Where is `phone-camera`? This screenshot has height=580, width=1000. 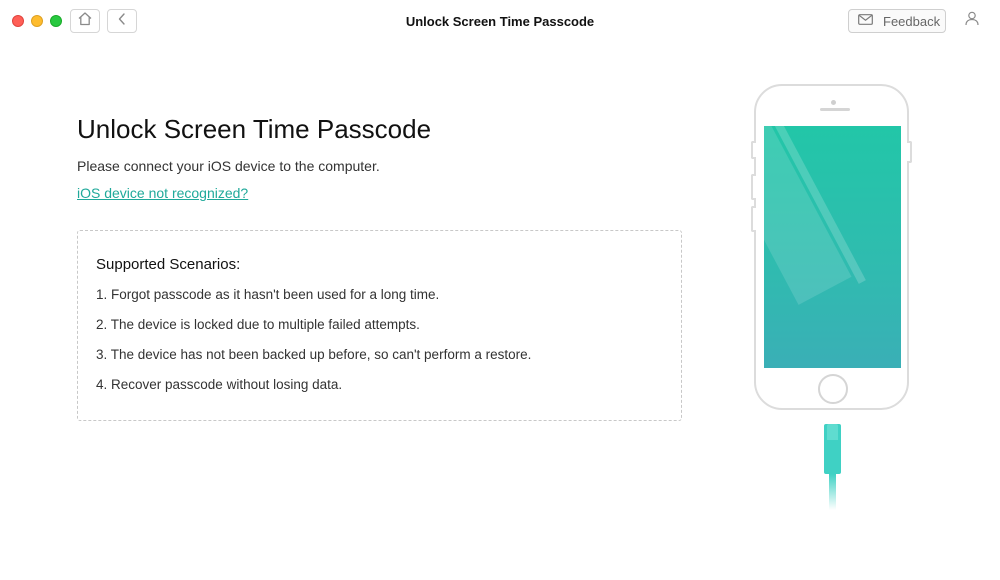 phone-camera is located at coordinates (833, 102).